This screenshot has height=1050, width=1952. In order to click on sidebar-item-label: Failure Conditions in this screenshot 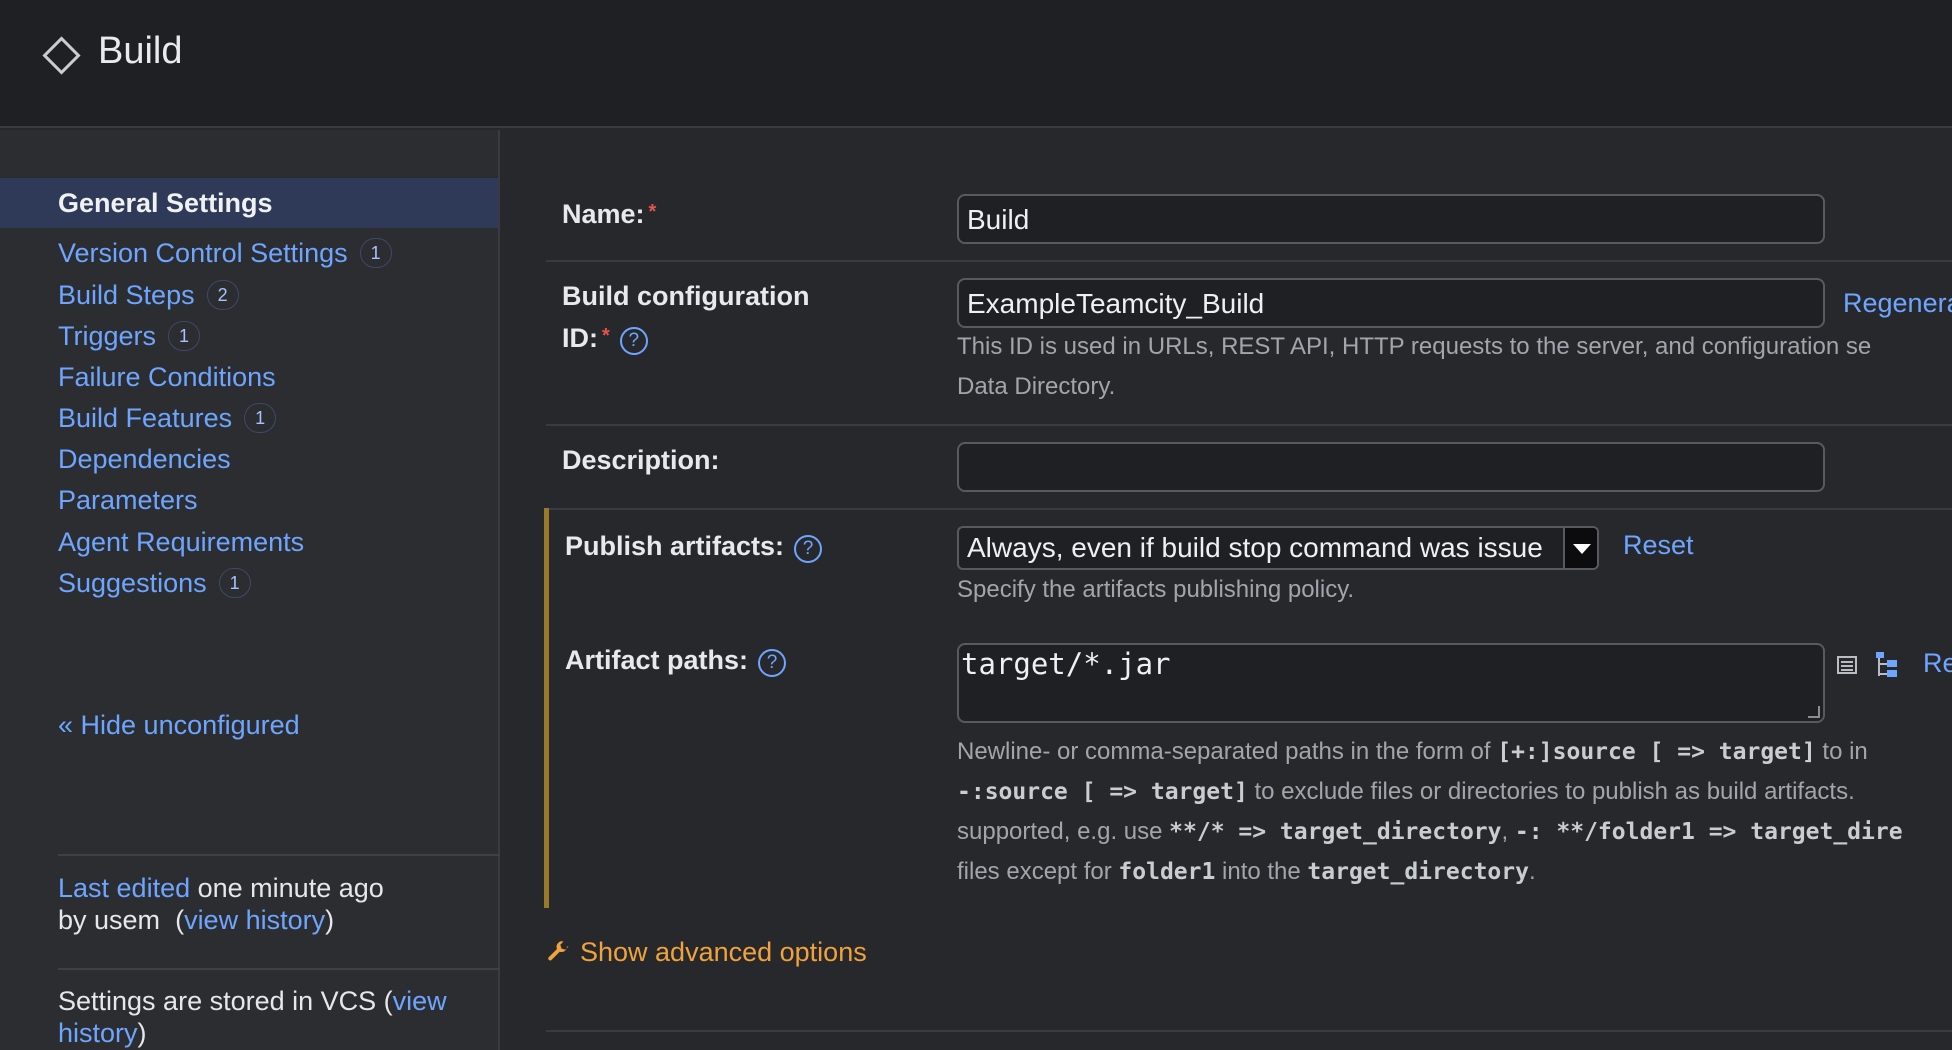, I will do `click(167, 377)`.